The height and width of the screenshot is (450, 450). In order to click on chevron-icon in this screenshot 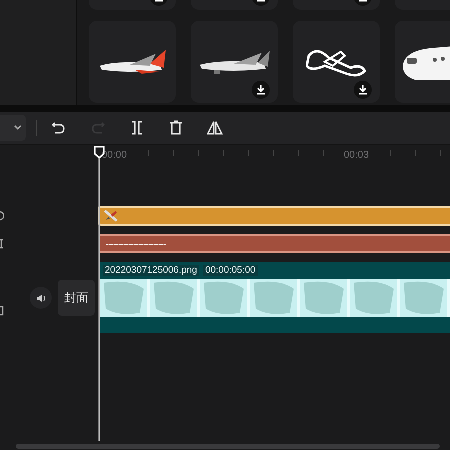, I will do `click(18, 128)`.